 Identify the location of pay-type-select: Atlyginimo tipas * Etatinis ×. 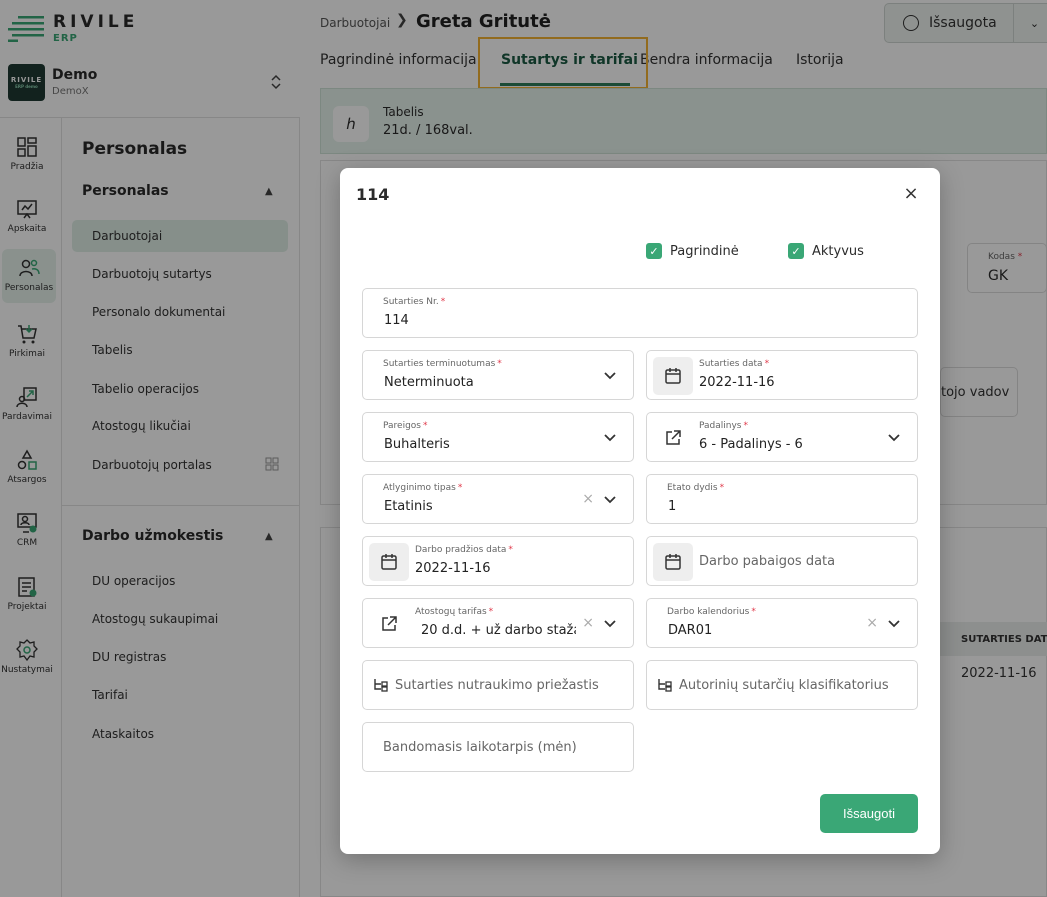
(498, 499).